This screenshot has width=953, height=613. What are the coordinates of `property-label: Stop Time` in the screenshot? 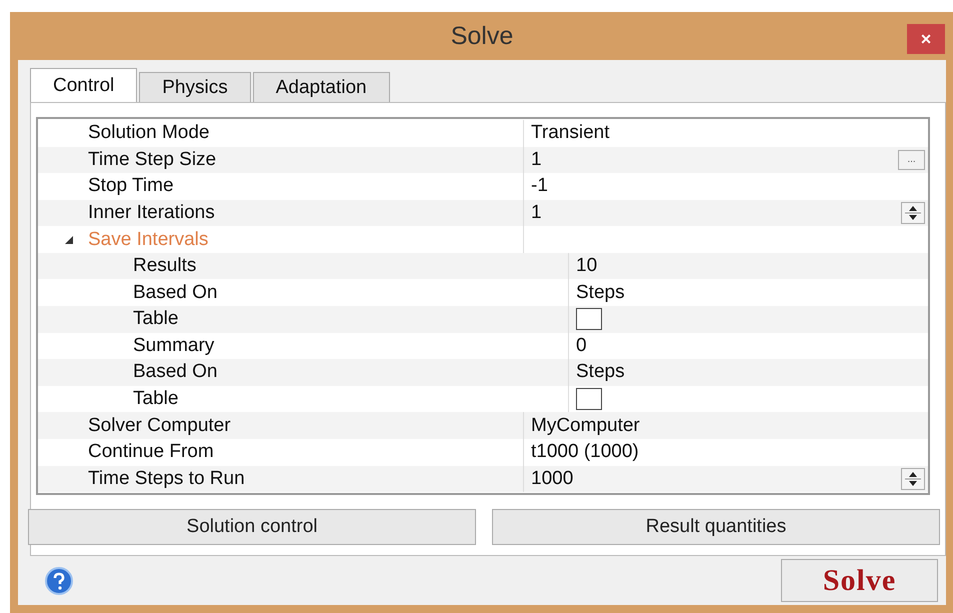 It's located at (131, 186).